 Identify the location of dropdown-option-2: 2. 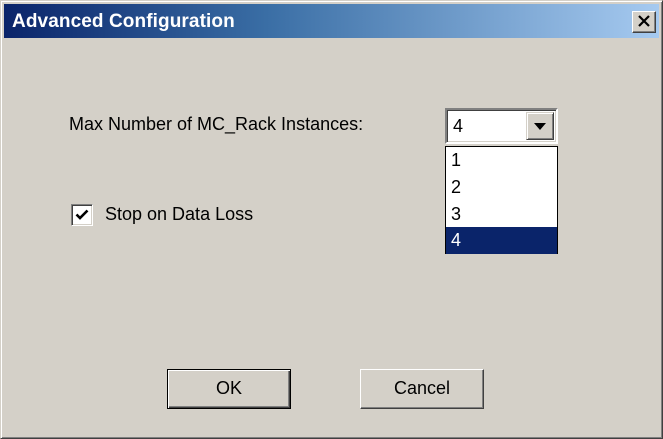
(501, 187).